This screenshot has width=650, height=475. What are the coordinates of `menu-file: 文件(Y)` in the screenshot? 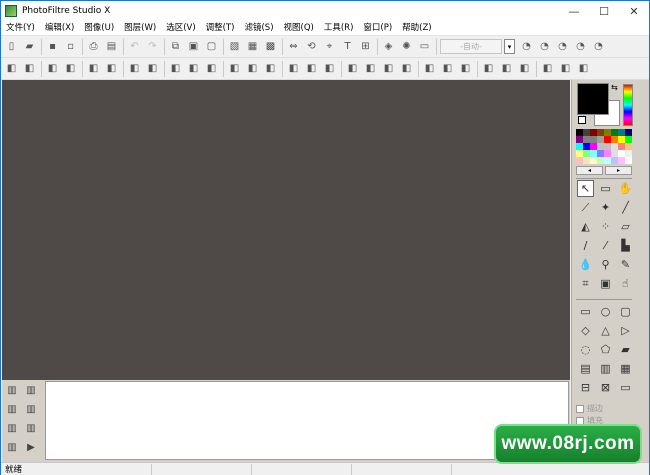 It's located at (20, 28).